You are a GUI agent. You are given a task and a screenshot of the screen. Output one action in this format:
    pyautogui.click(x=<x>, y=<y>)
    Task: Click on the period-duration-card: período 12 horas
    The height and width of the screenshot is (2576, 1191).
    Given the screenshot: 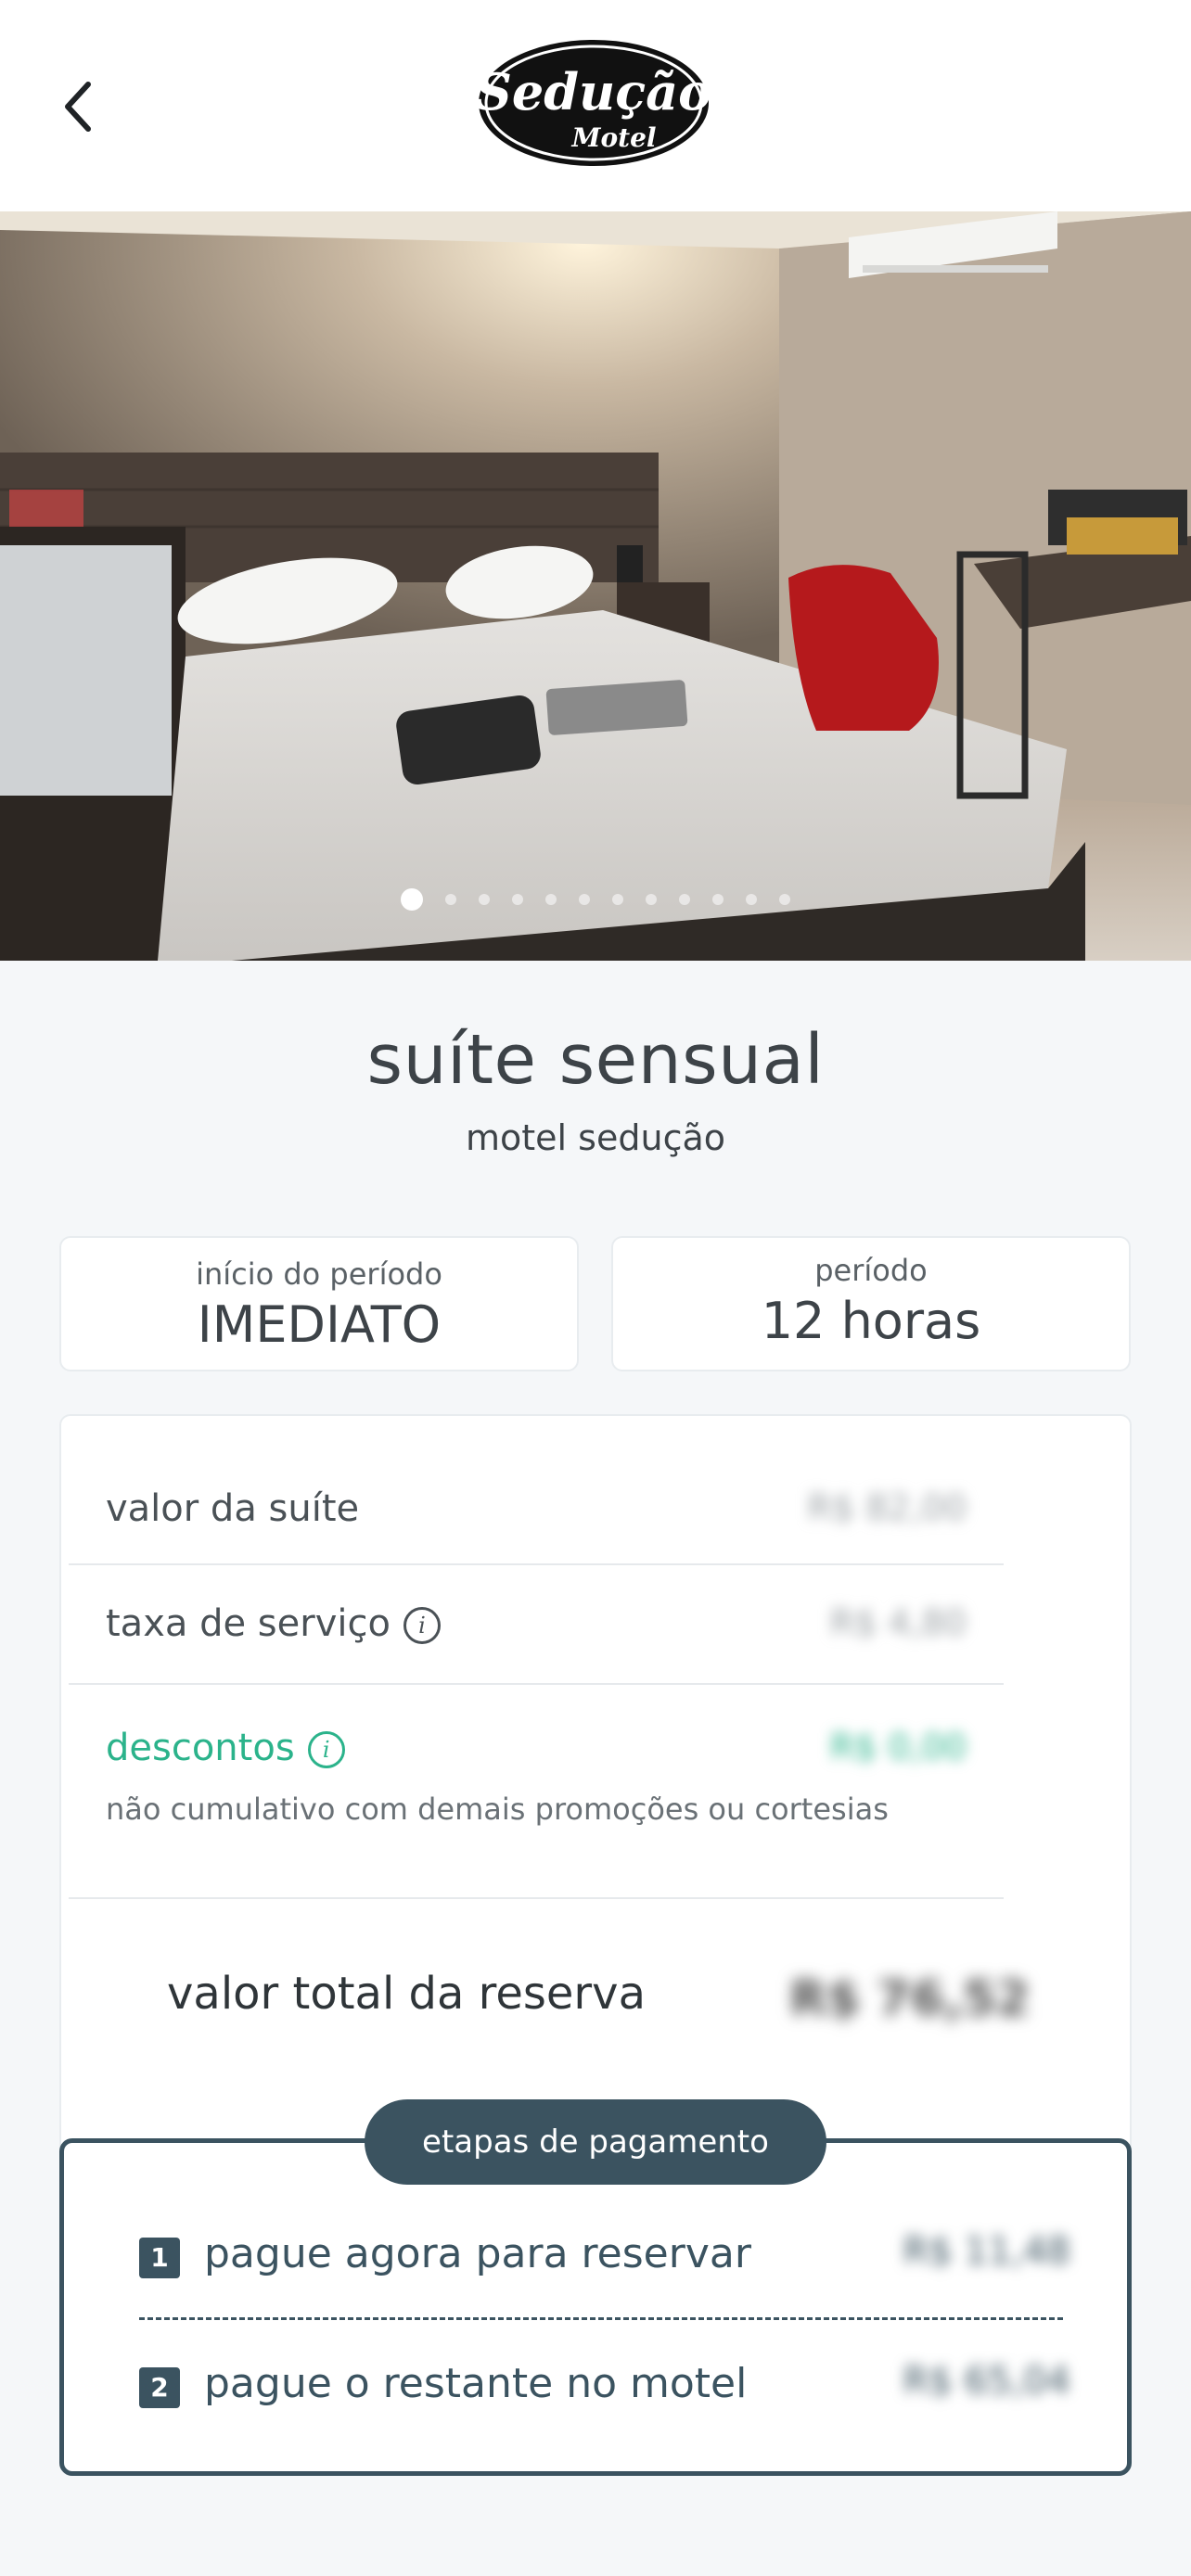 What is the action you would take?
    pyautogui.click(x=871, y=1304)
    